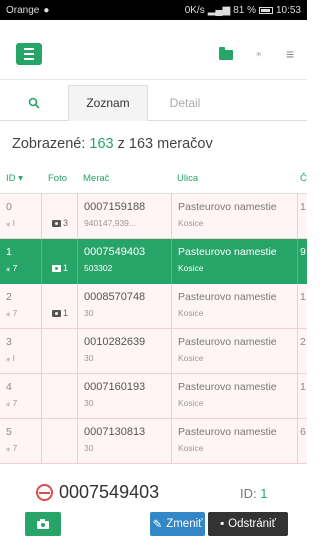  What do you see at coordinates (115, 297) in the screenshot?
I see `row-meter: 0008570748` at bounding box center [115, 297].